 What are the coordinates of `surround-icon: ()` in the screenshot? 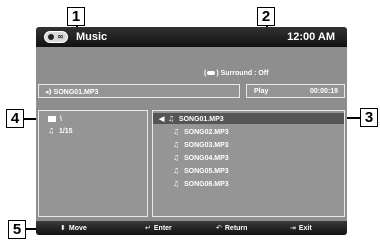 It's located at (211, 73).